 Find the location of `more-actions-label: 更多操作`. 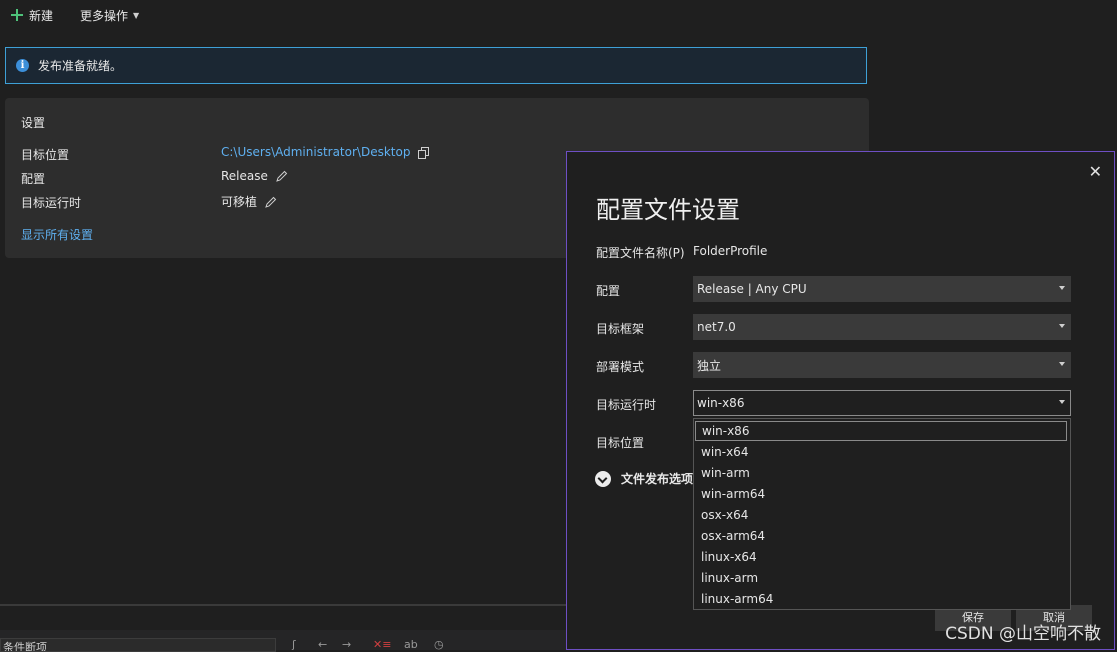

more-actions-label: 更多操作 is located at coordinates (104, 15).